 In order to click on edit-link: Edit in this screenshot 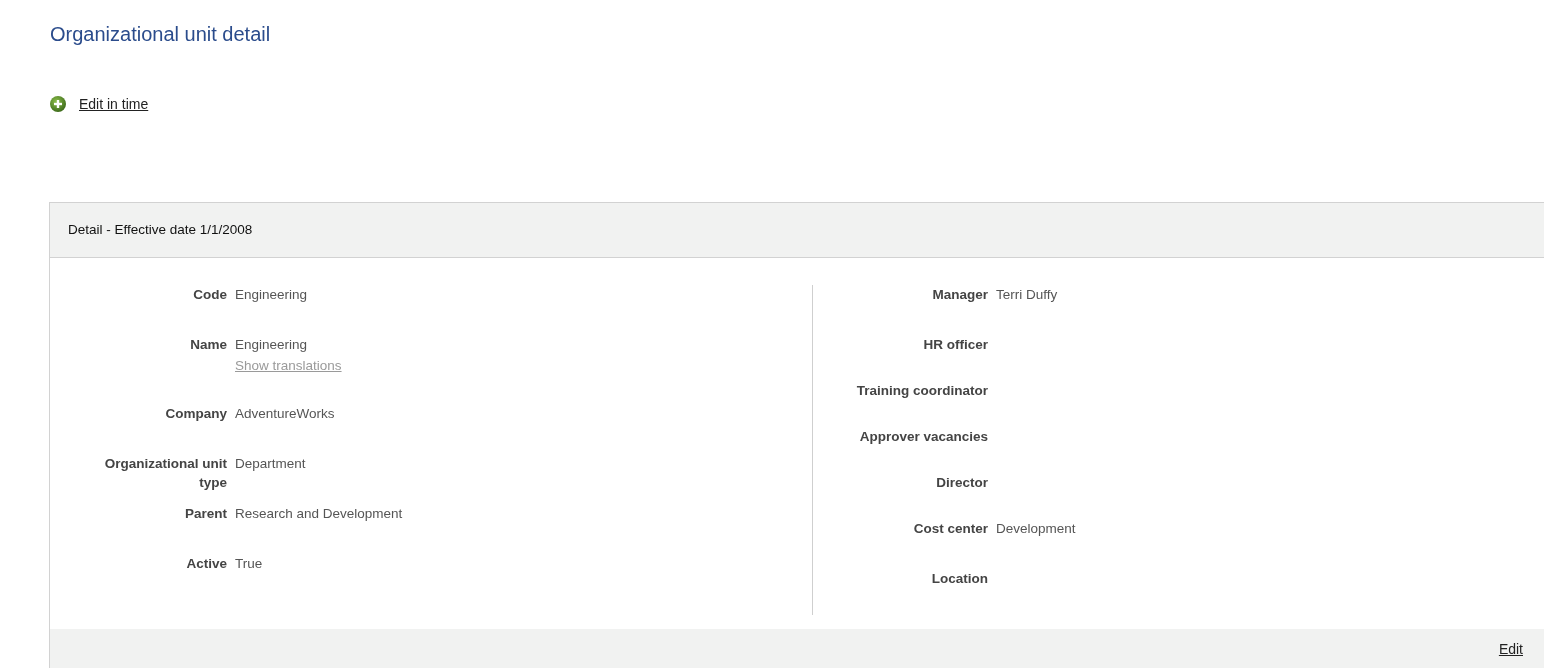, I will do `click(1510, 648)`.